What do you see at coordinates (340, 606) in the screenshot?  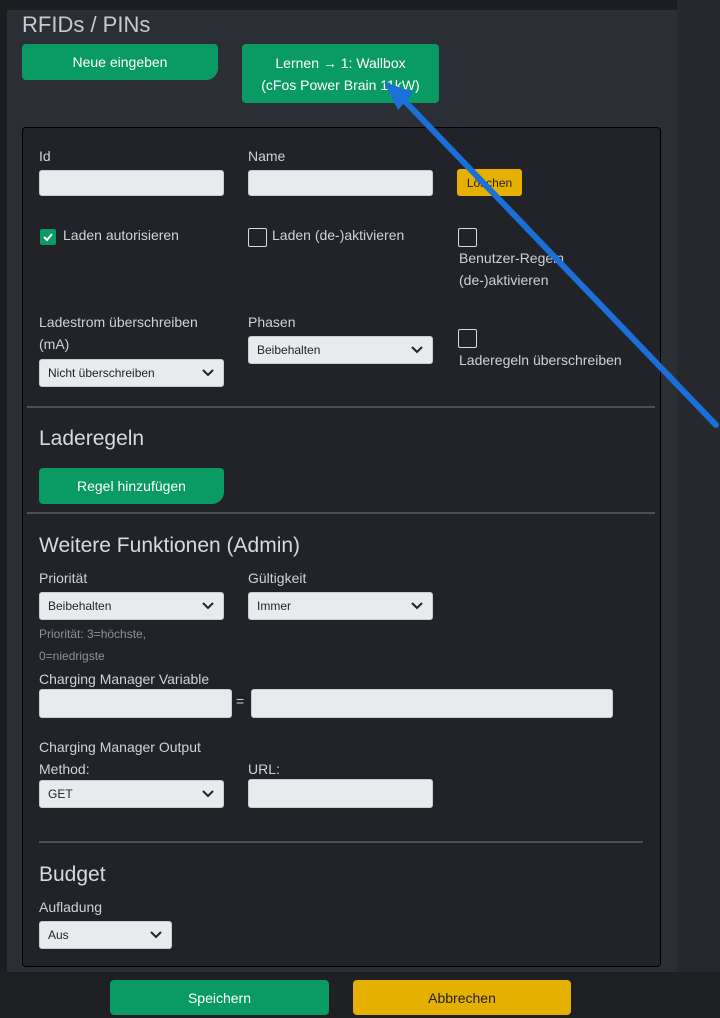 I see `validity-select: Immer` at bounding box center [340, 606].